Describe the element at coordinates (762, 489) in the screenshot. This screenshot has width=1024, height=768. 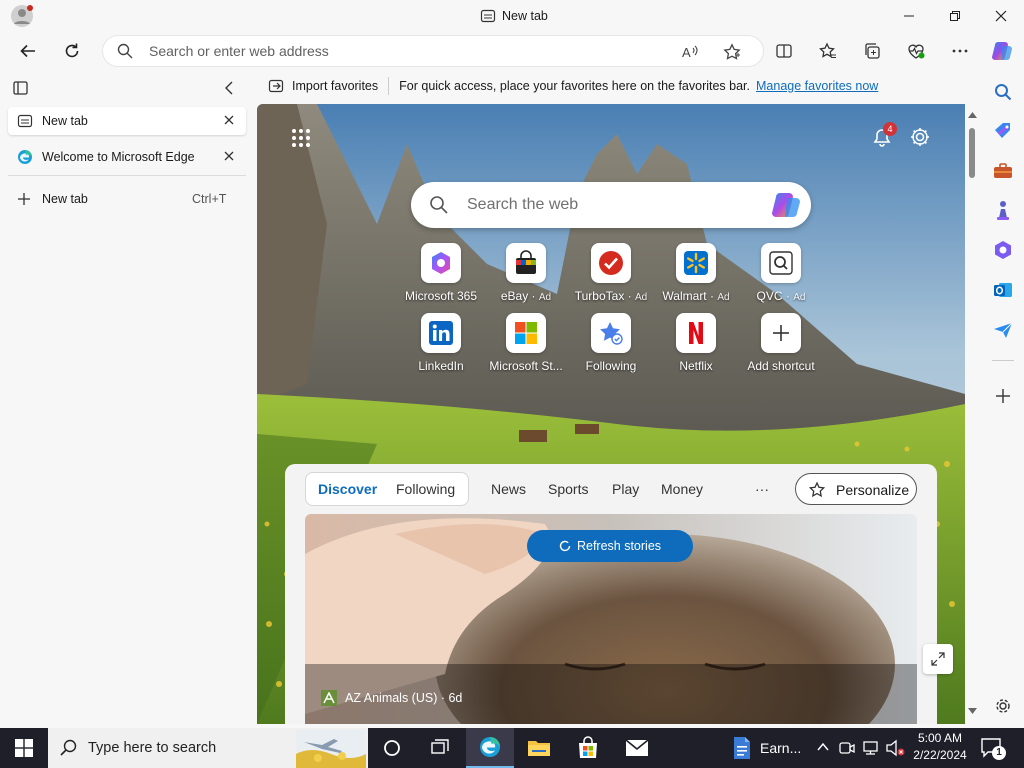
I see `feed-more-button: ···` at that location.